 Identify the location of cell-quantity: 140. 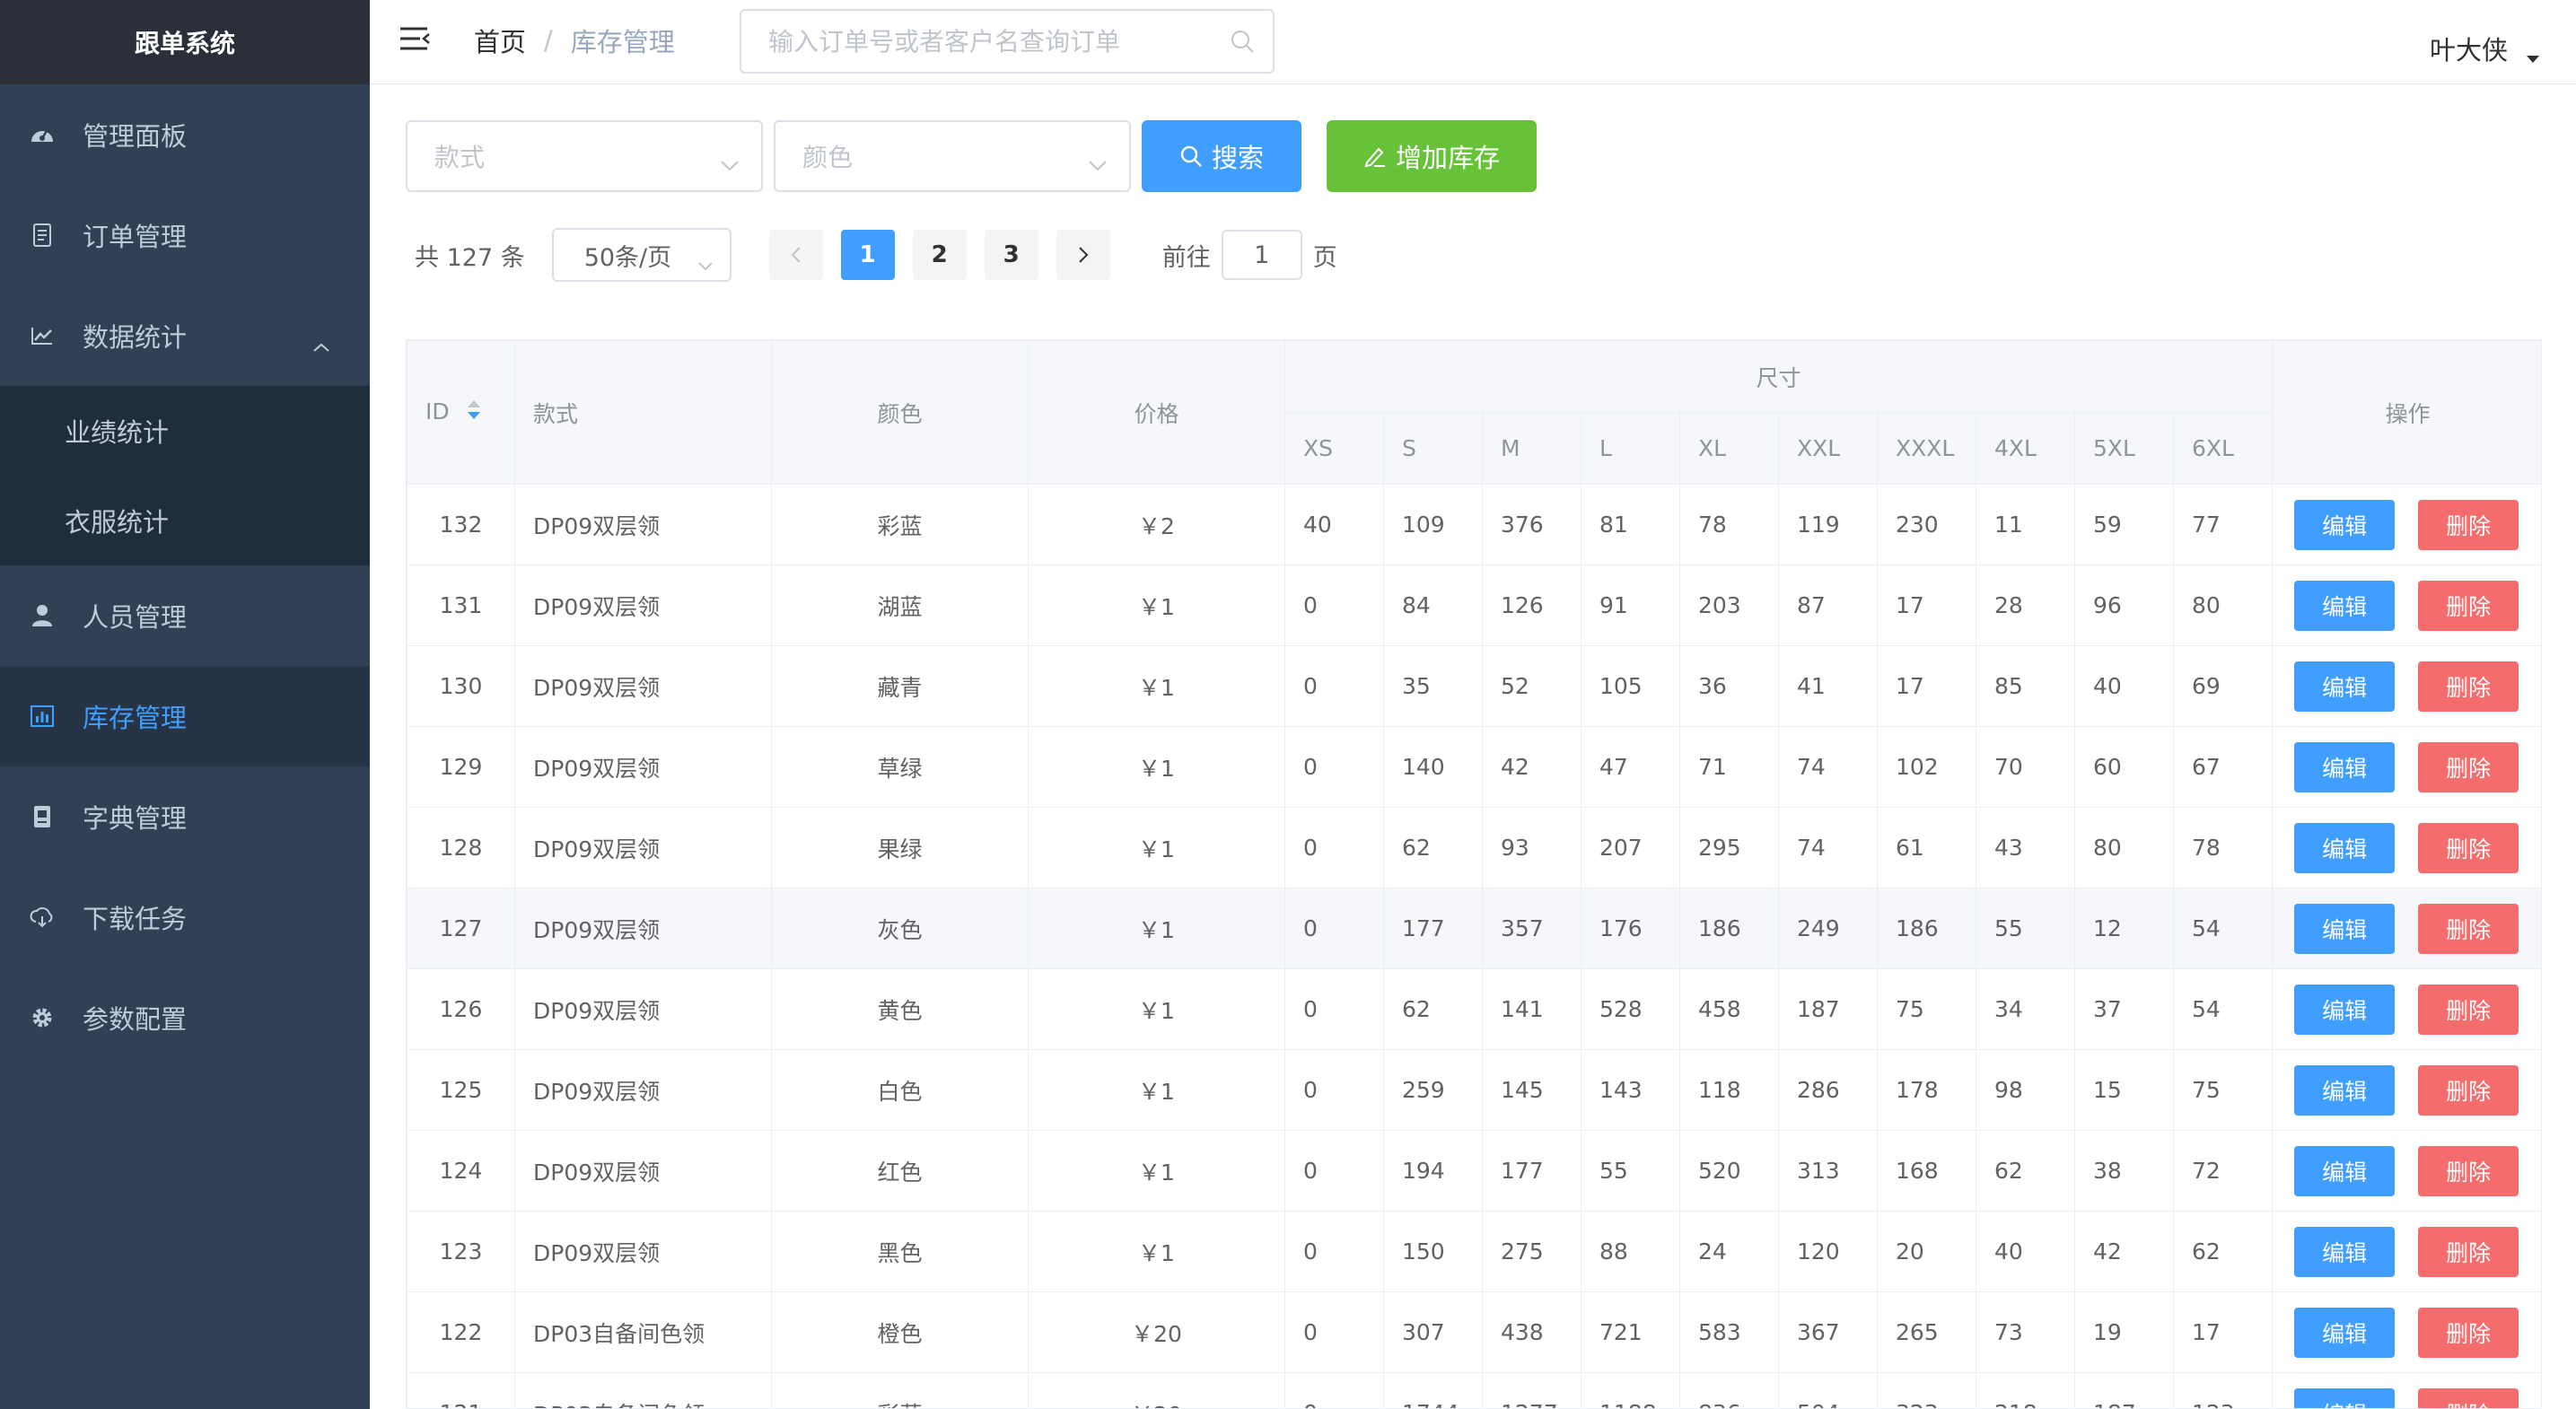
(1433, 767).